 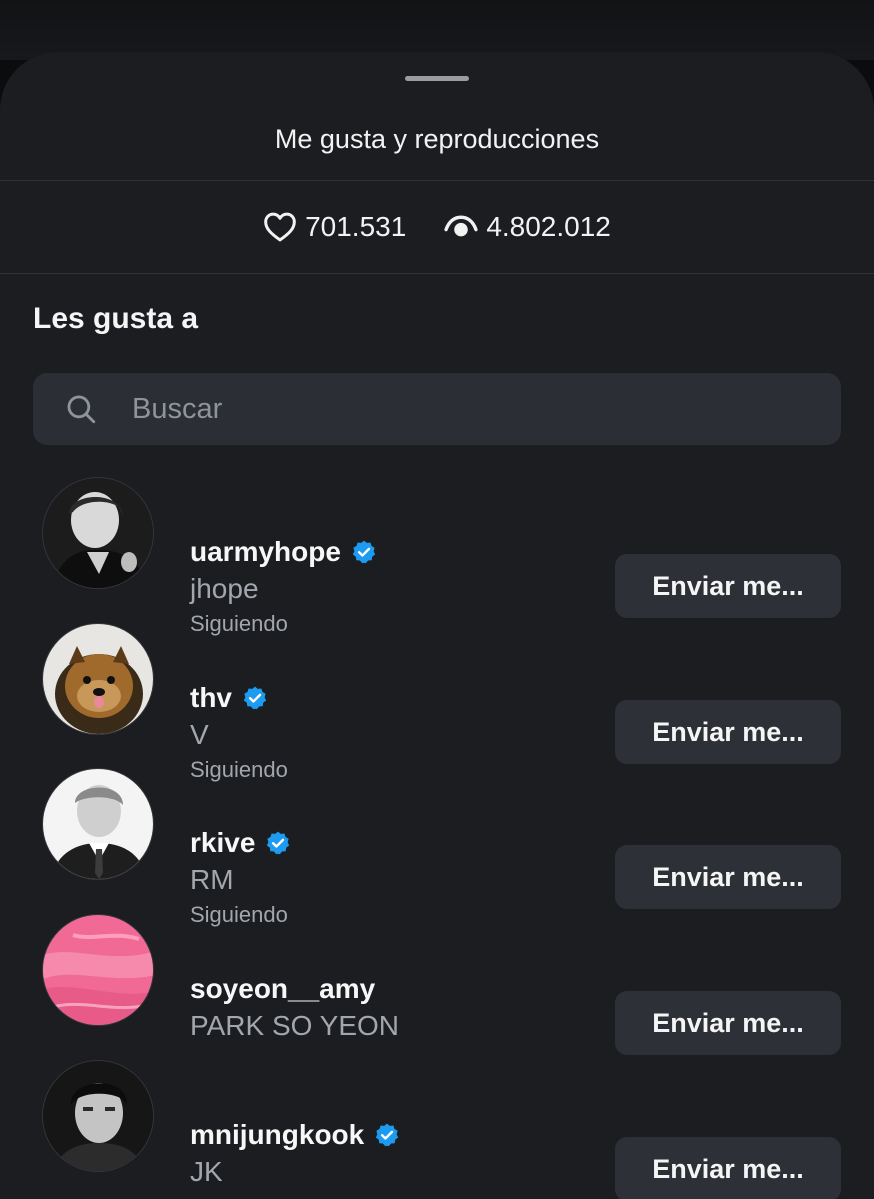 I want to click on display-name: RM, so click(x=212, y=879).